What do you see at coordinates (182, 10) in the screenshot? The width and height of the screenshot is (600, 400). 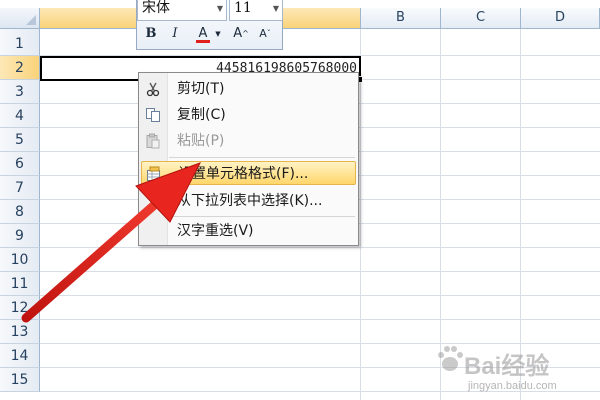 I see `font-name-field: 宋体 ▼` at bounding box center [182, 10].